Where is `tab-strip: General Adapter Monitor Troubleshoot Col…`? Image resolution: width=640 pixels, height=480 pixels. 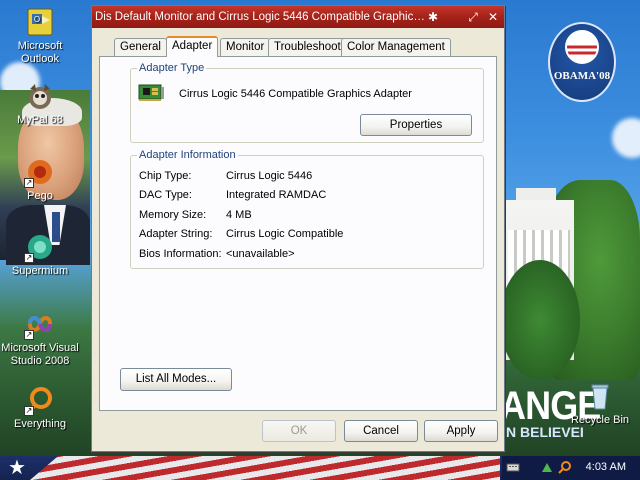 tab-strip: General Adapter Monitor Troubleshoot Col… is located at coordinates (300, 46).